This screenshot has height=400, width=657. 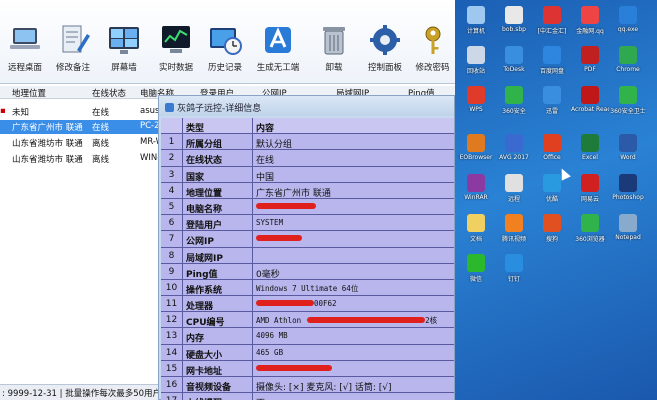 I want to click on desktop-shortcut: 360安全, so click(x=514, y=103).